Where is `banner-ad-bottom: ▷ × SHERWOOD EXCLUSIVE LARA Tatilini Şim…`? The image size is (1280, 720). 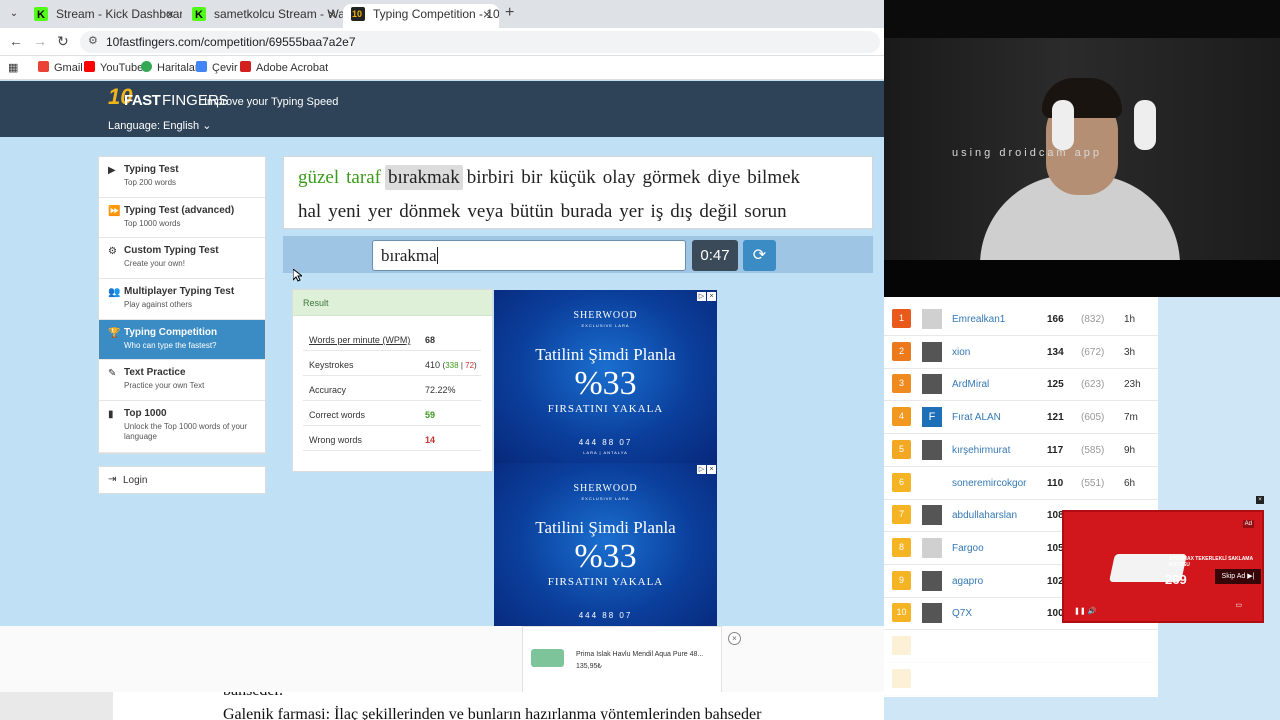 banner-ad-bottom: ▷ × SHERWOOD EXCLUSIVE LARA Tatilini Şim… is located at coordinates (605, 549).